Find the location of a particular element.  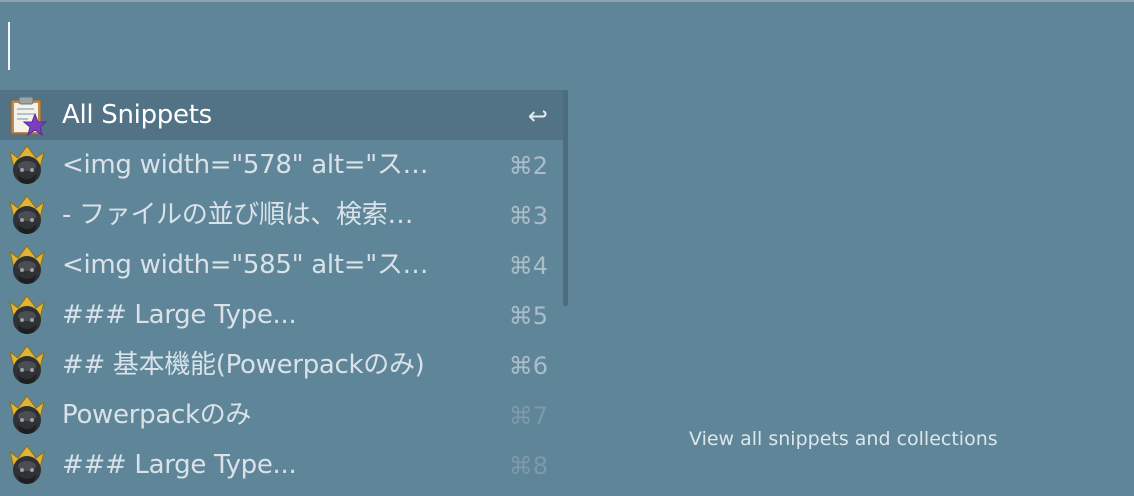

result-item: ### Large Type... ⌘8 is located at coordinates (283, 465).